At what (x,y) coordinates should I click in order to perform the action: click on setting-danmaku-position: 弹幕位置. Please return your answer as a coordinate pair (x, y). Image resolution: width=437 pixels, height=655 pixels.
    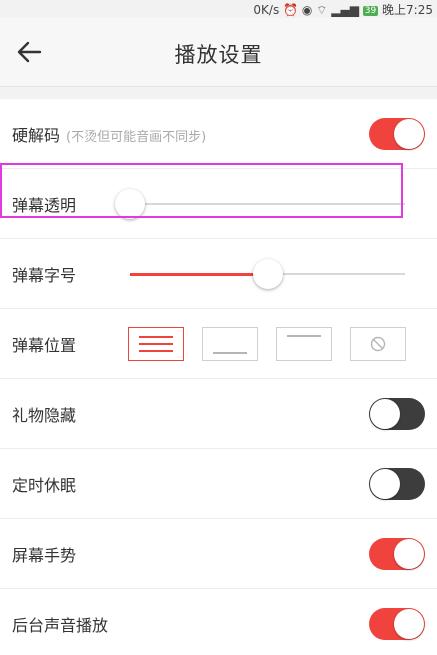
    Looking at the image, I should click on (218, 344).